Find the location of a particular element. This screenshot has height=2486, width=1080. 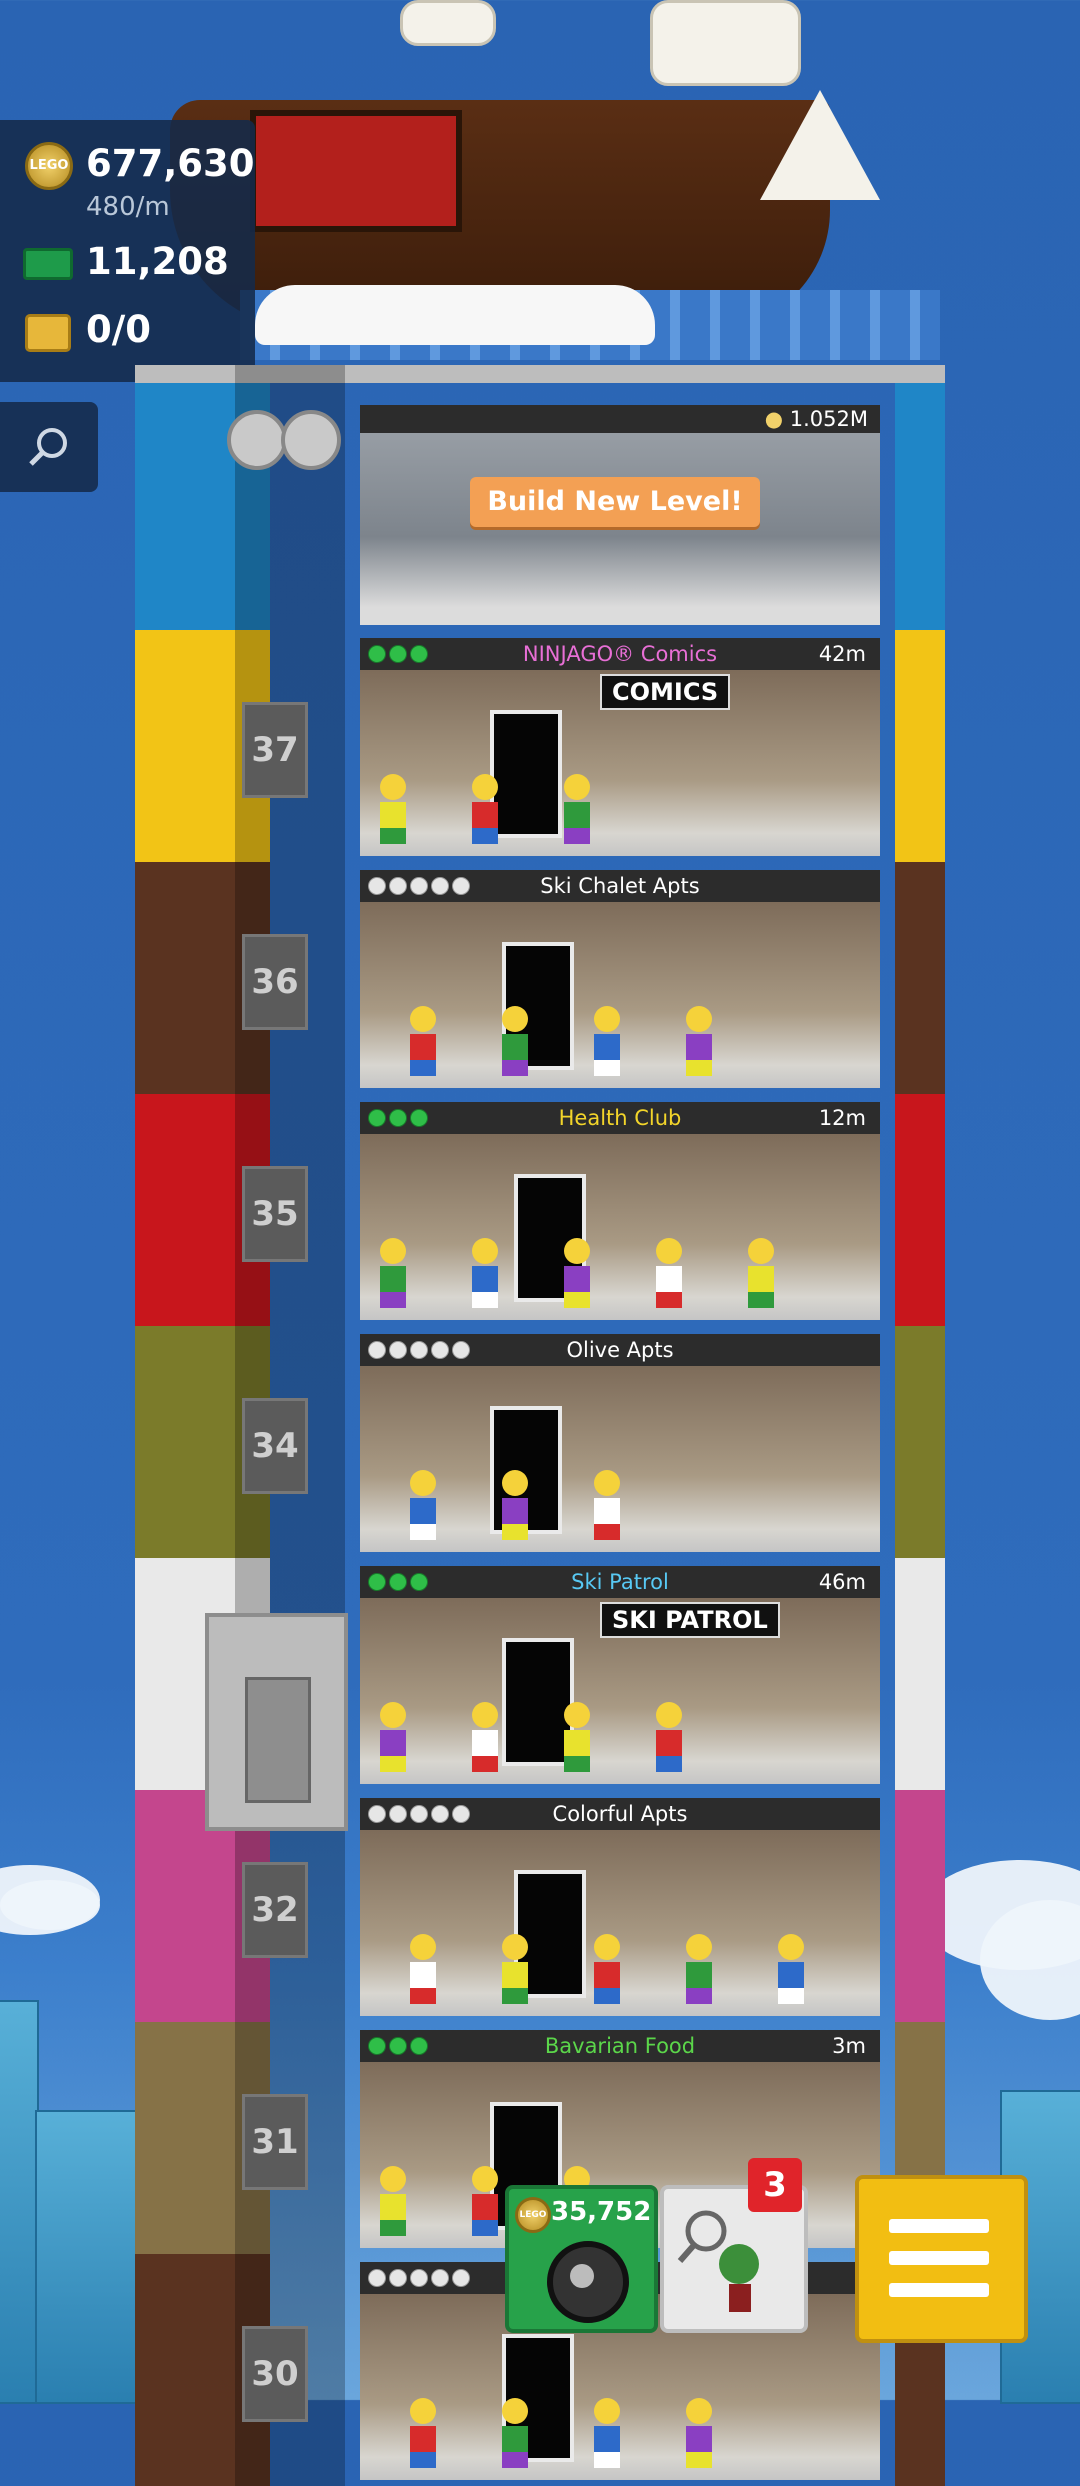

construction-floor: ● 1.052M Build New Level! is located at coordinates (540, 497).